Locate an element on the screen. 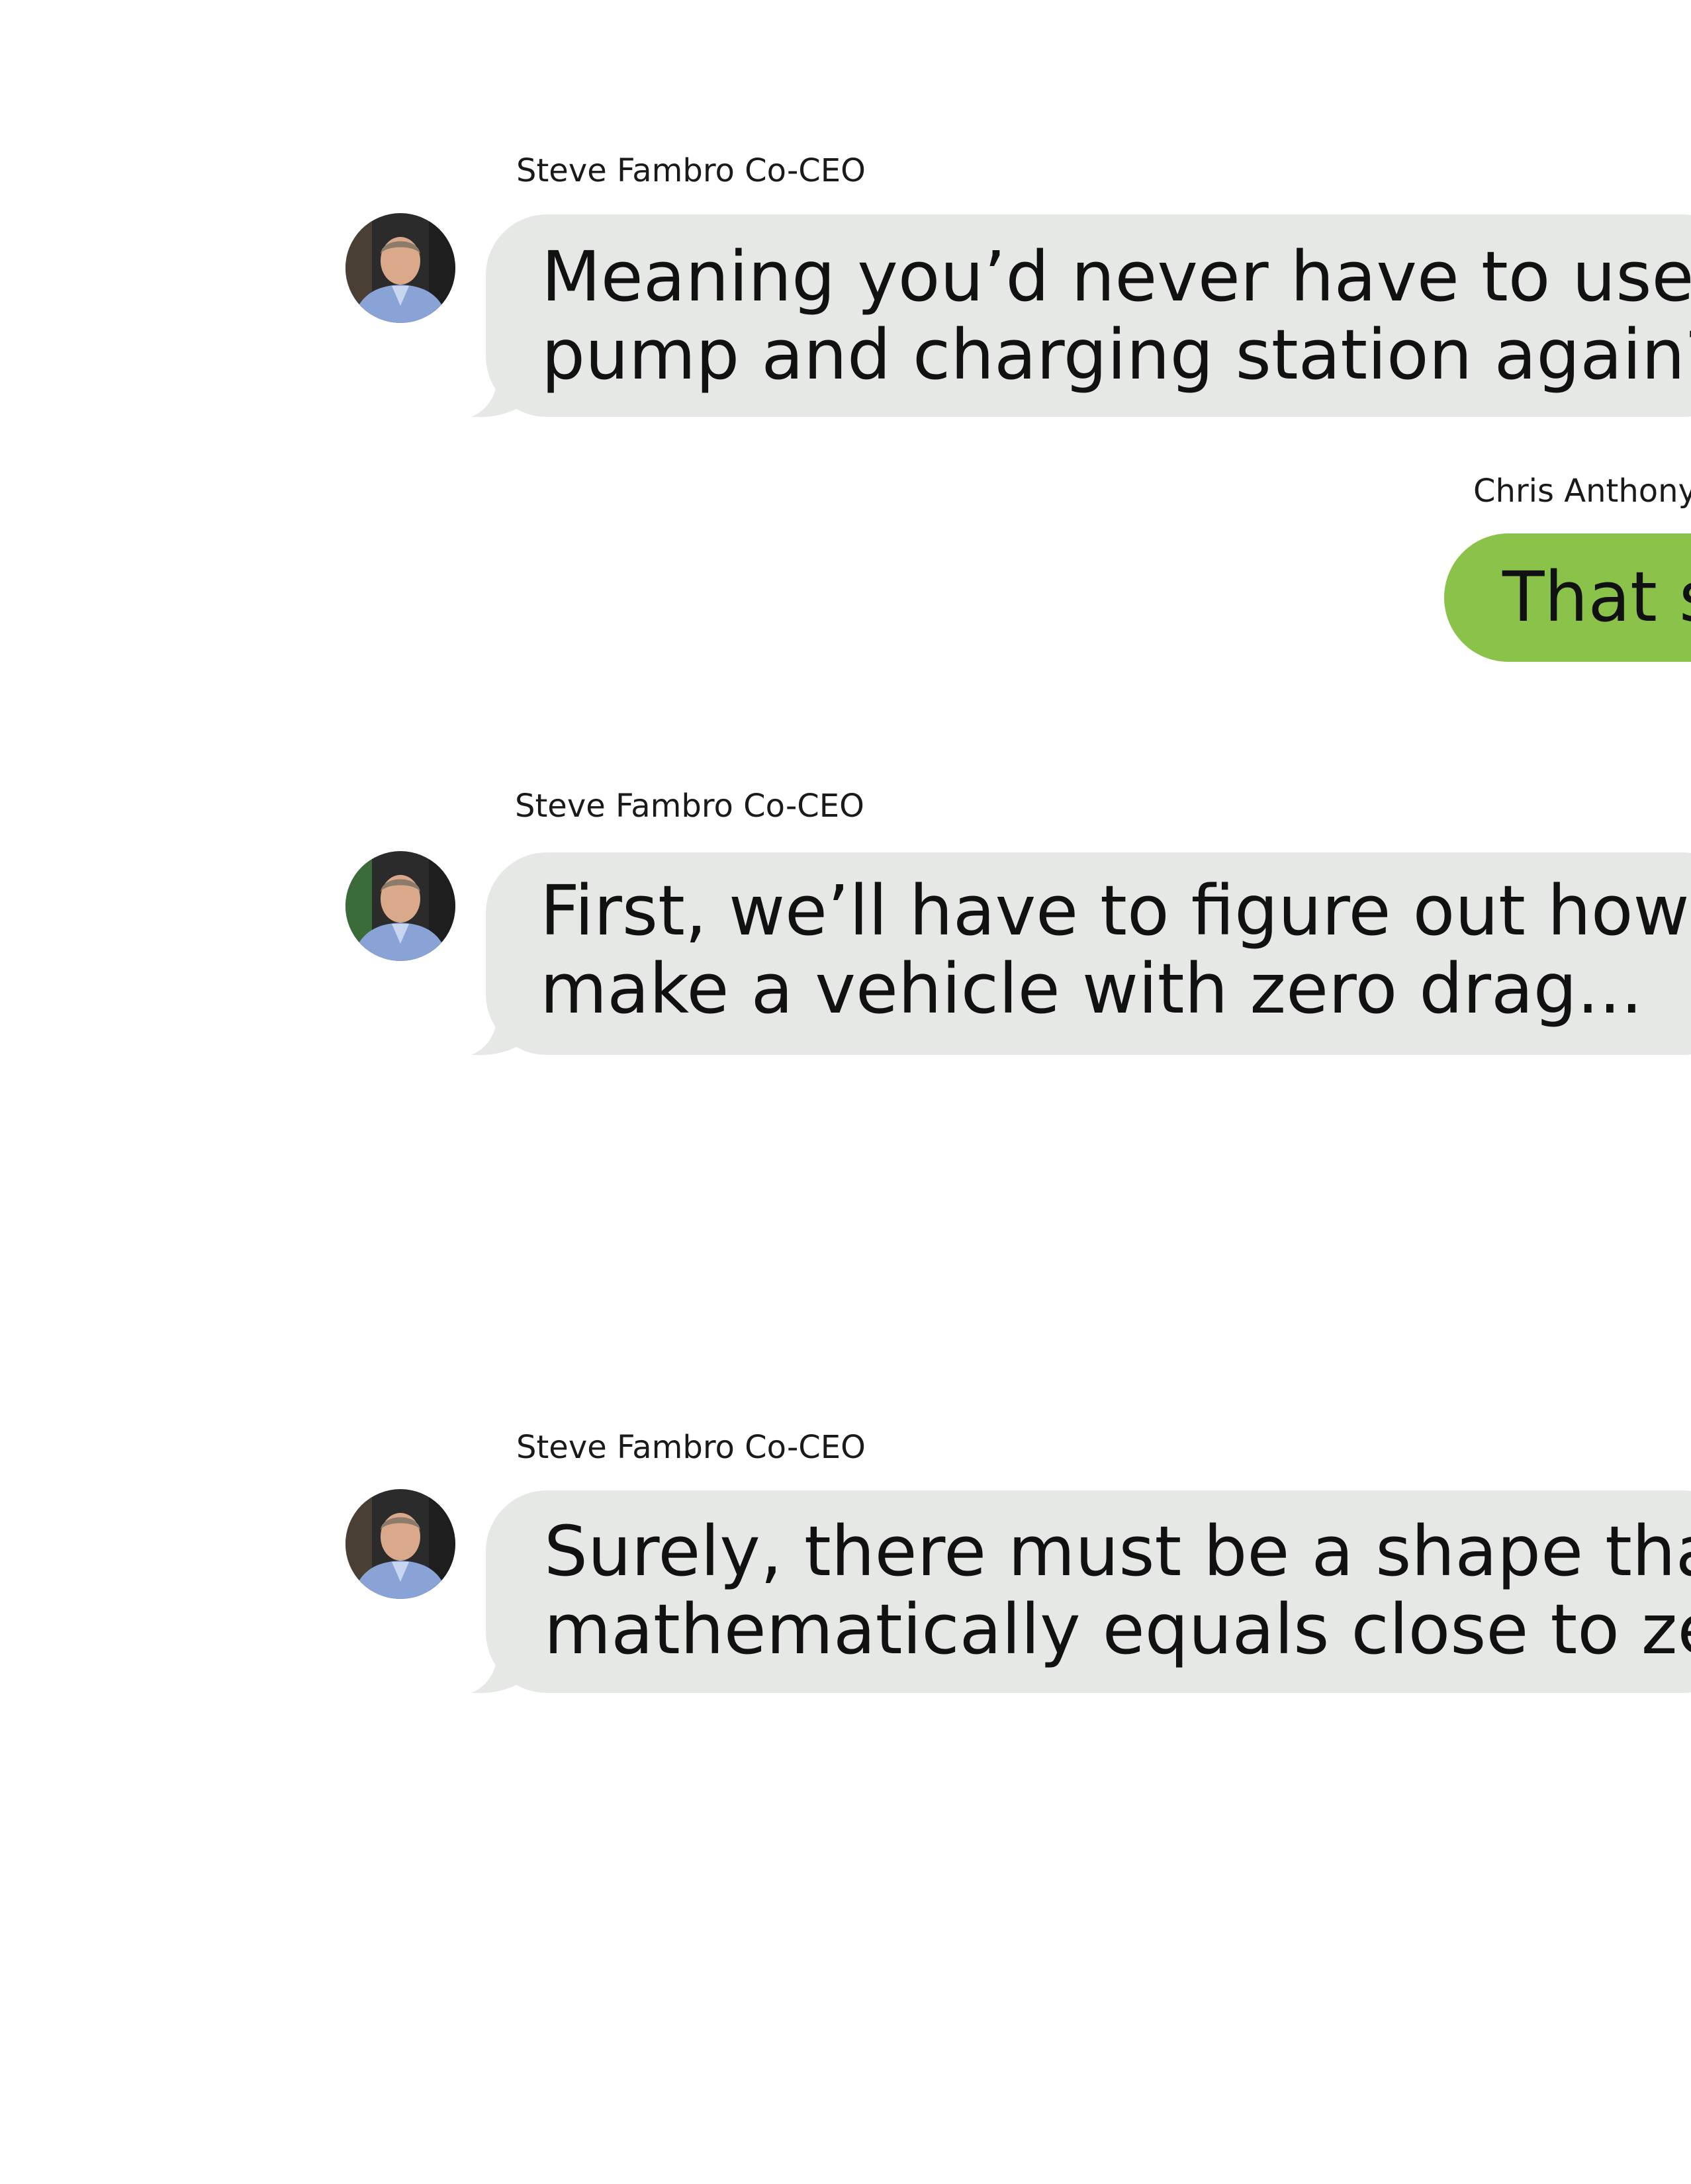 Image resolution: width=1691 pixels, height=2184 pixels. message-text-line: Meaning you’d never have to use the is located at coordinates (1116, 276).